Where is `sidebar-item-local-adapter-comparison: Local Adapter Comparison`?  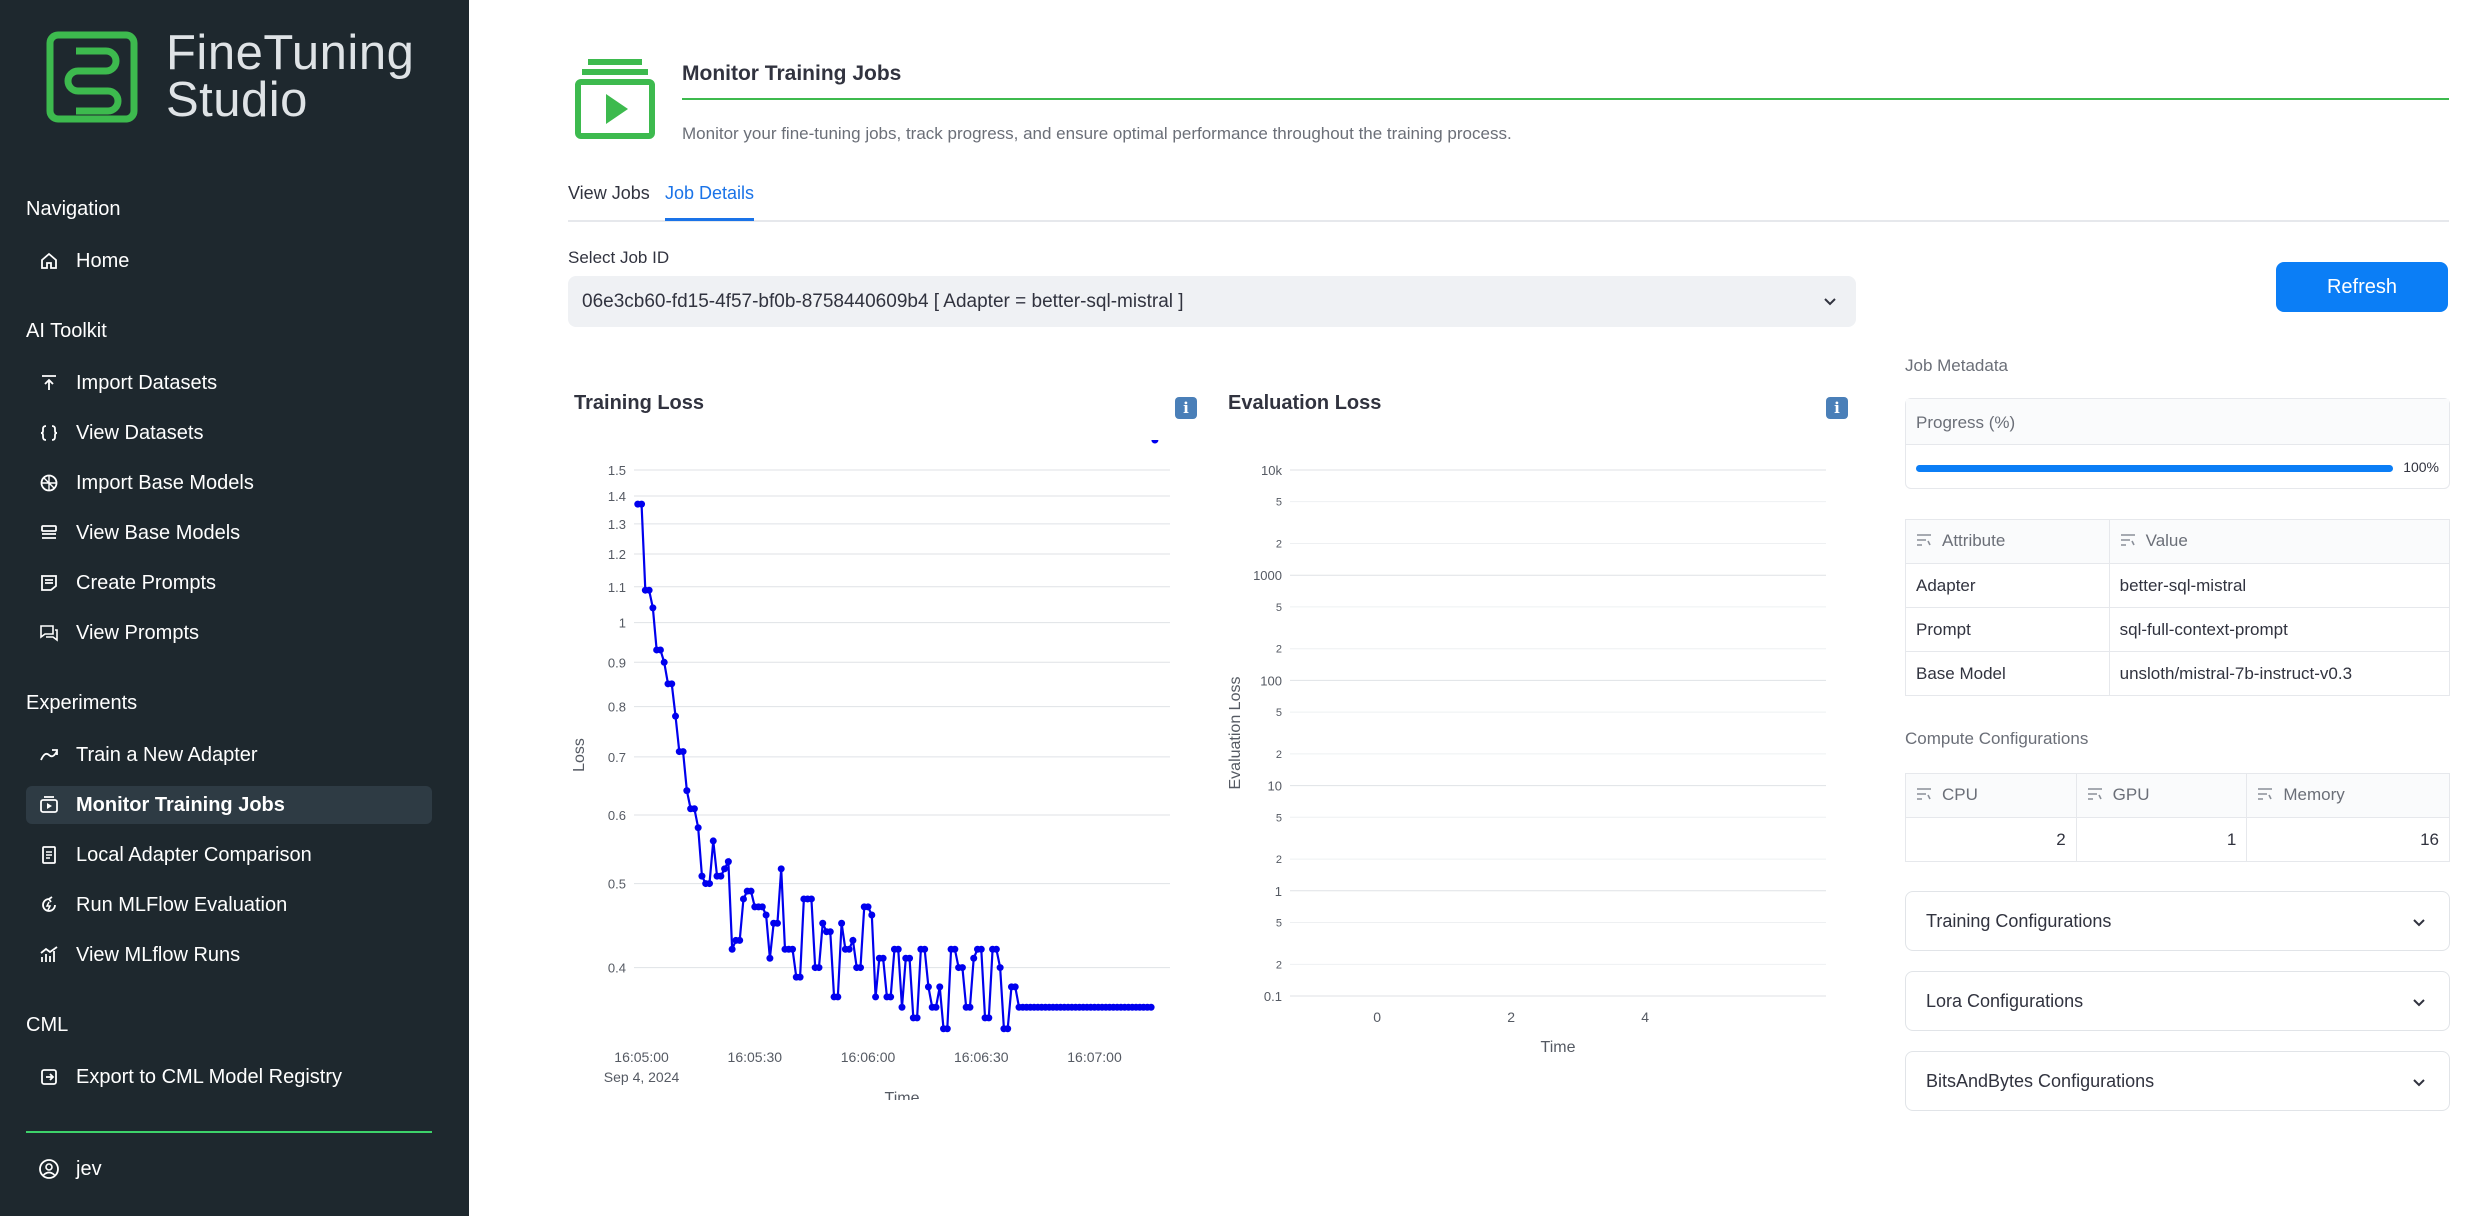 sidebar-item-local-adapter-comparison: Local Adapter Comparison is located at coordinates (229, 855).